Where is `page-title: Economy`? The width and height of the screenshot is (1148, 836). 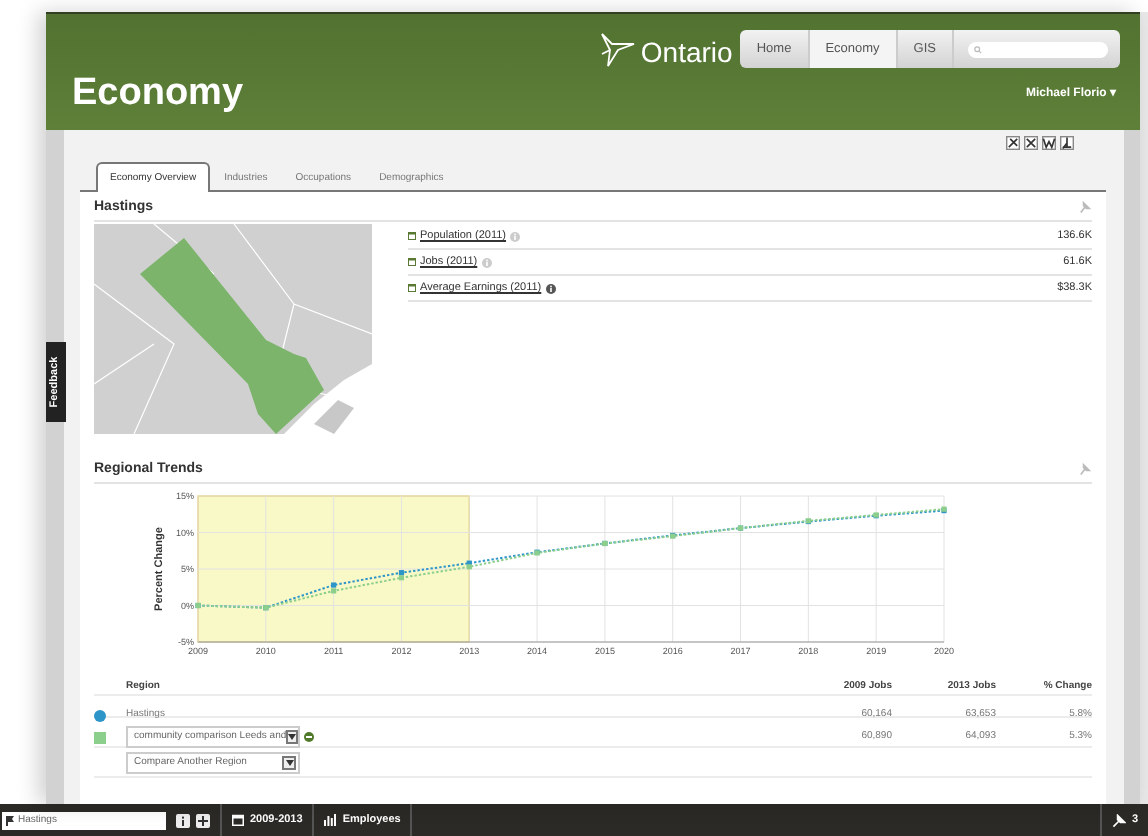
page-title: Economy is located at coordinates (158, 95).